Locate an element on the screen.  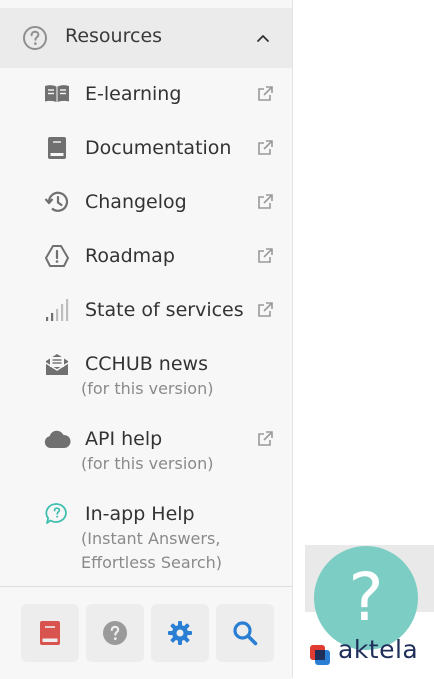
search-button is located at coordinates (245, 633).